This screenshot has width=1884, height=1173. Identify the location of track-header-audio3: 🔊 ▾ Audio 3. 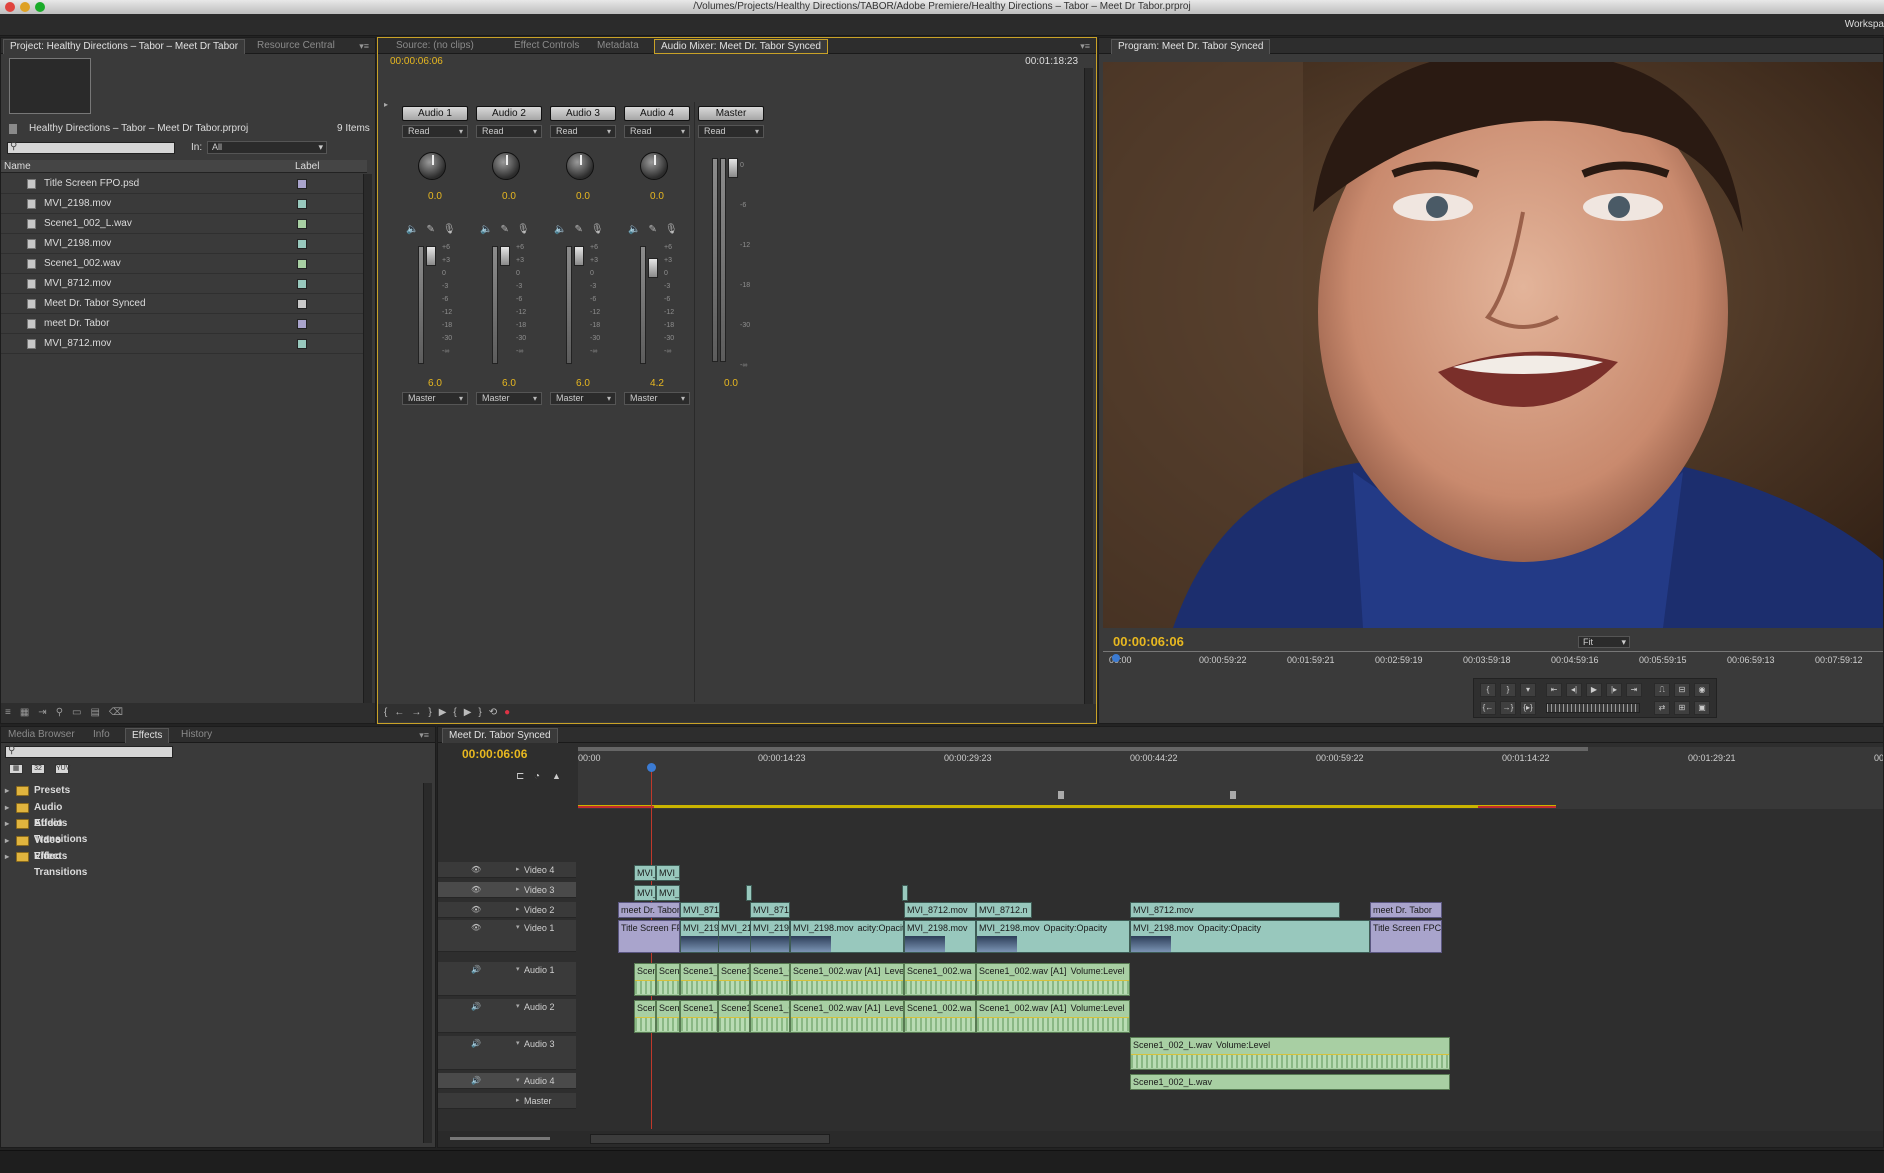
(507, 1053).